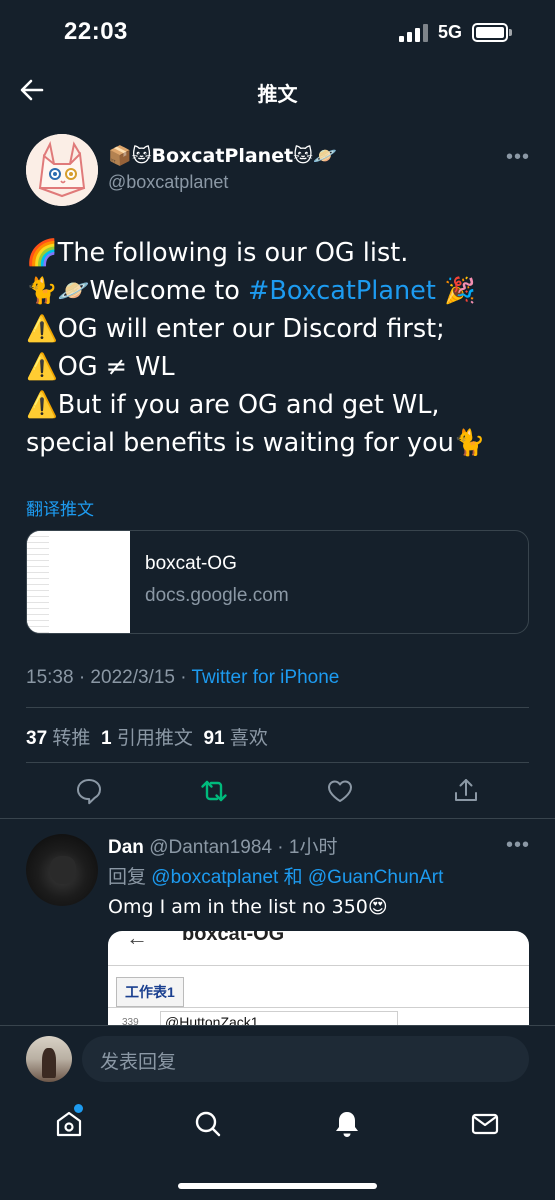 This screenshot has width=555, height=1200. I want to click on tweet-line-6: special benefits is waiting for you🐈, so click(256, 443).